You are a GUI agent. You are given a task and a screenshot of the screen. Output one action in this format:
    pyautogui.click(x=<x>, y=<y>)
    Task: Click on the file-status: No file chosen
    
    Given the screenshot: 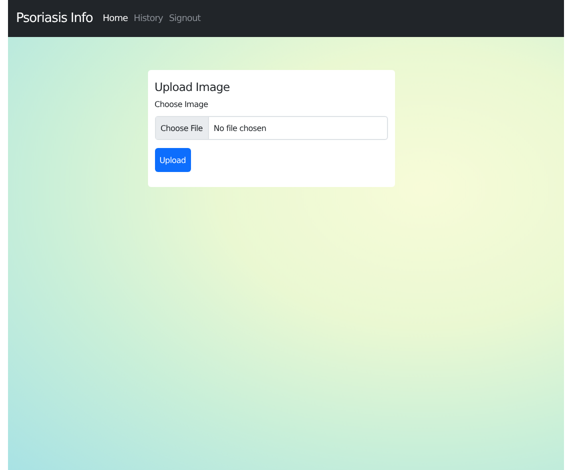 What is the action you would take?
    pyautogui.click(x=240, y=128)
    